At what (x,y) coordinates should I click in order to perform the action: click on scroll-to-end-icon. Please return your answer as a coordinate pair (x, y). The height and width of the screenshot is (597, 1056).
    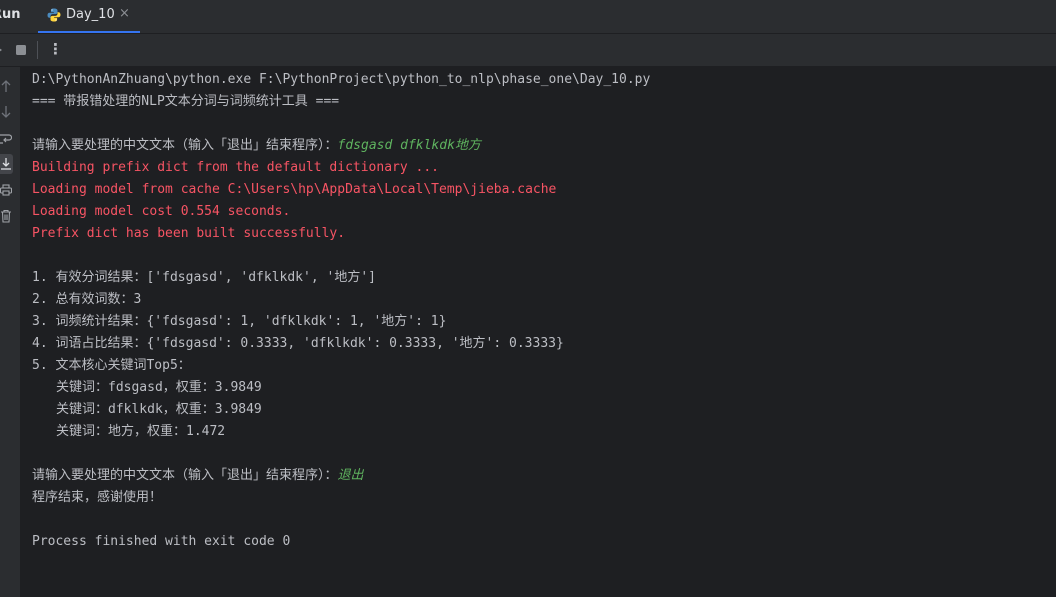
    Looking at the image, I should click on (6, 164).